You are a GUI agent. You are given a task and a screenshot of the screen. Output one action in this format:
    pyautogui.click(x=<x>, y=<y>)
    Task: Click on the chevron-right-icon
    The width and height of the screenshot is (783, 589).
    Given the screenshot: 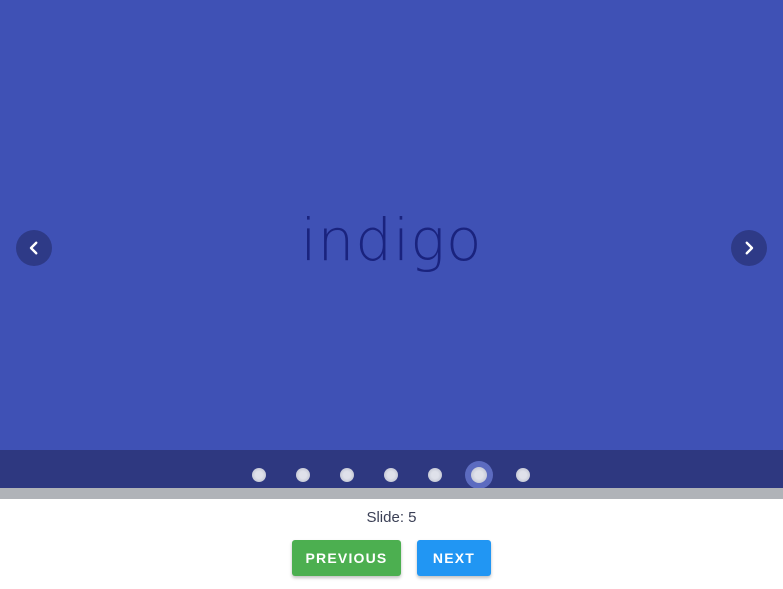 What is the action you would take?
    pyautogui.click(x=749, y=248)
    